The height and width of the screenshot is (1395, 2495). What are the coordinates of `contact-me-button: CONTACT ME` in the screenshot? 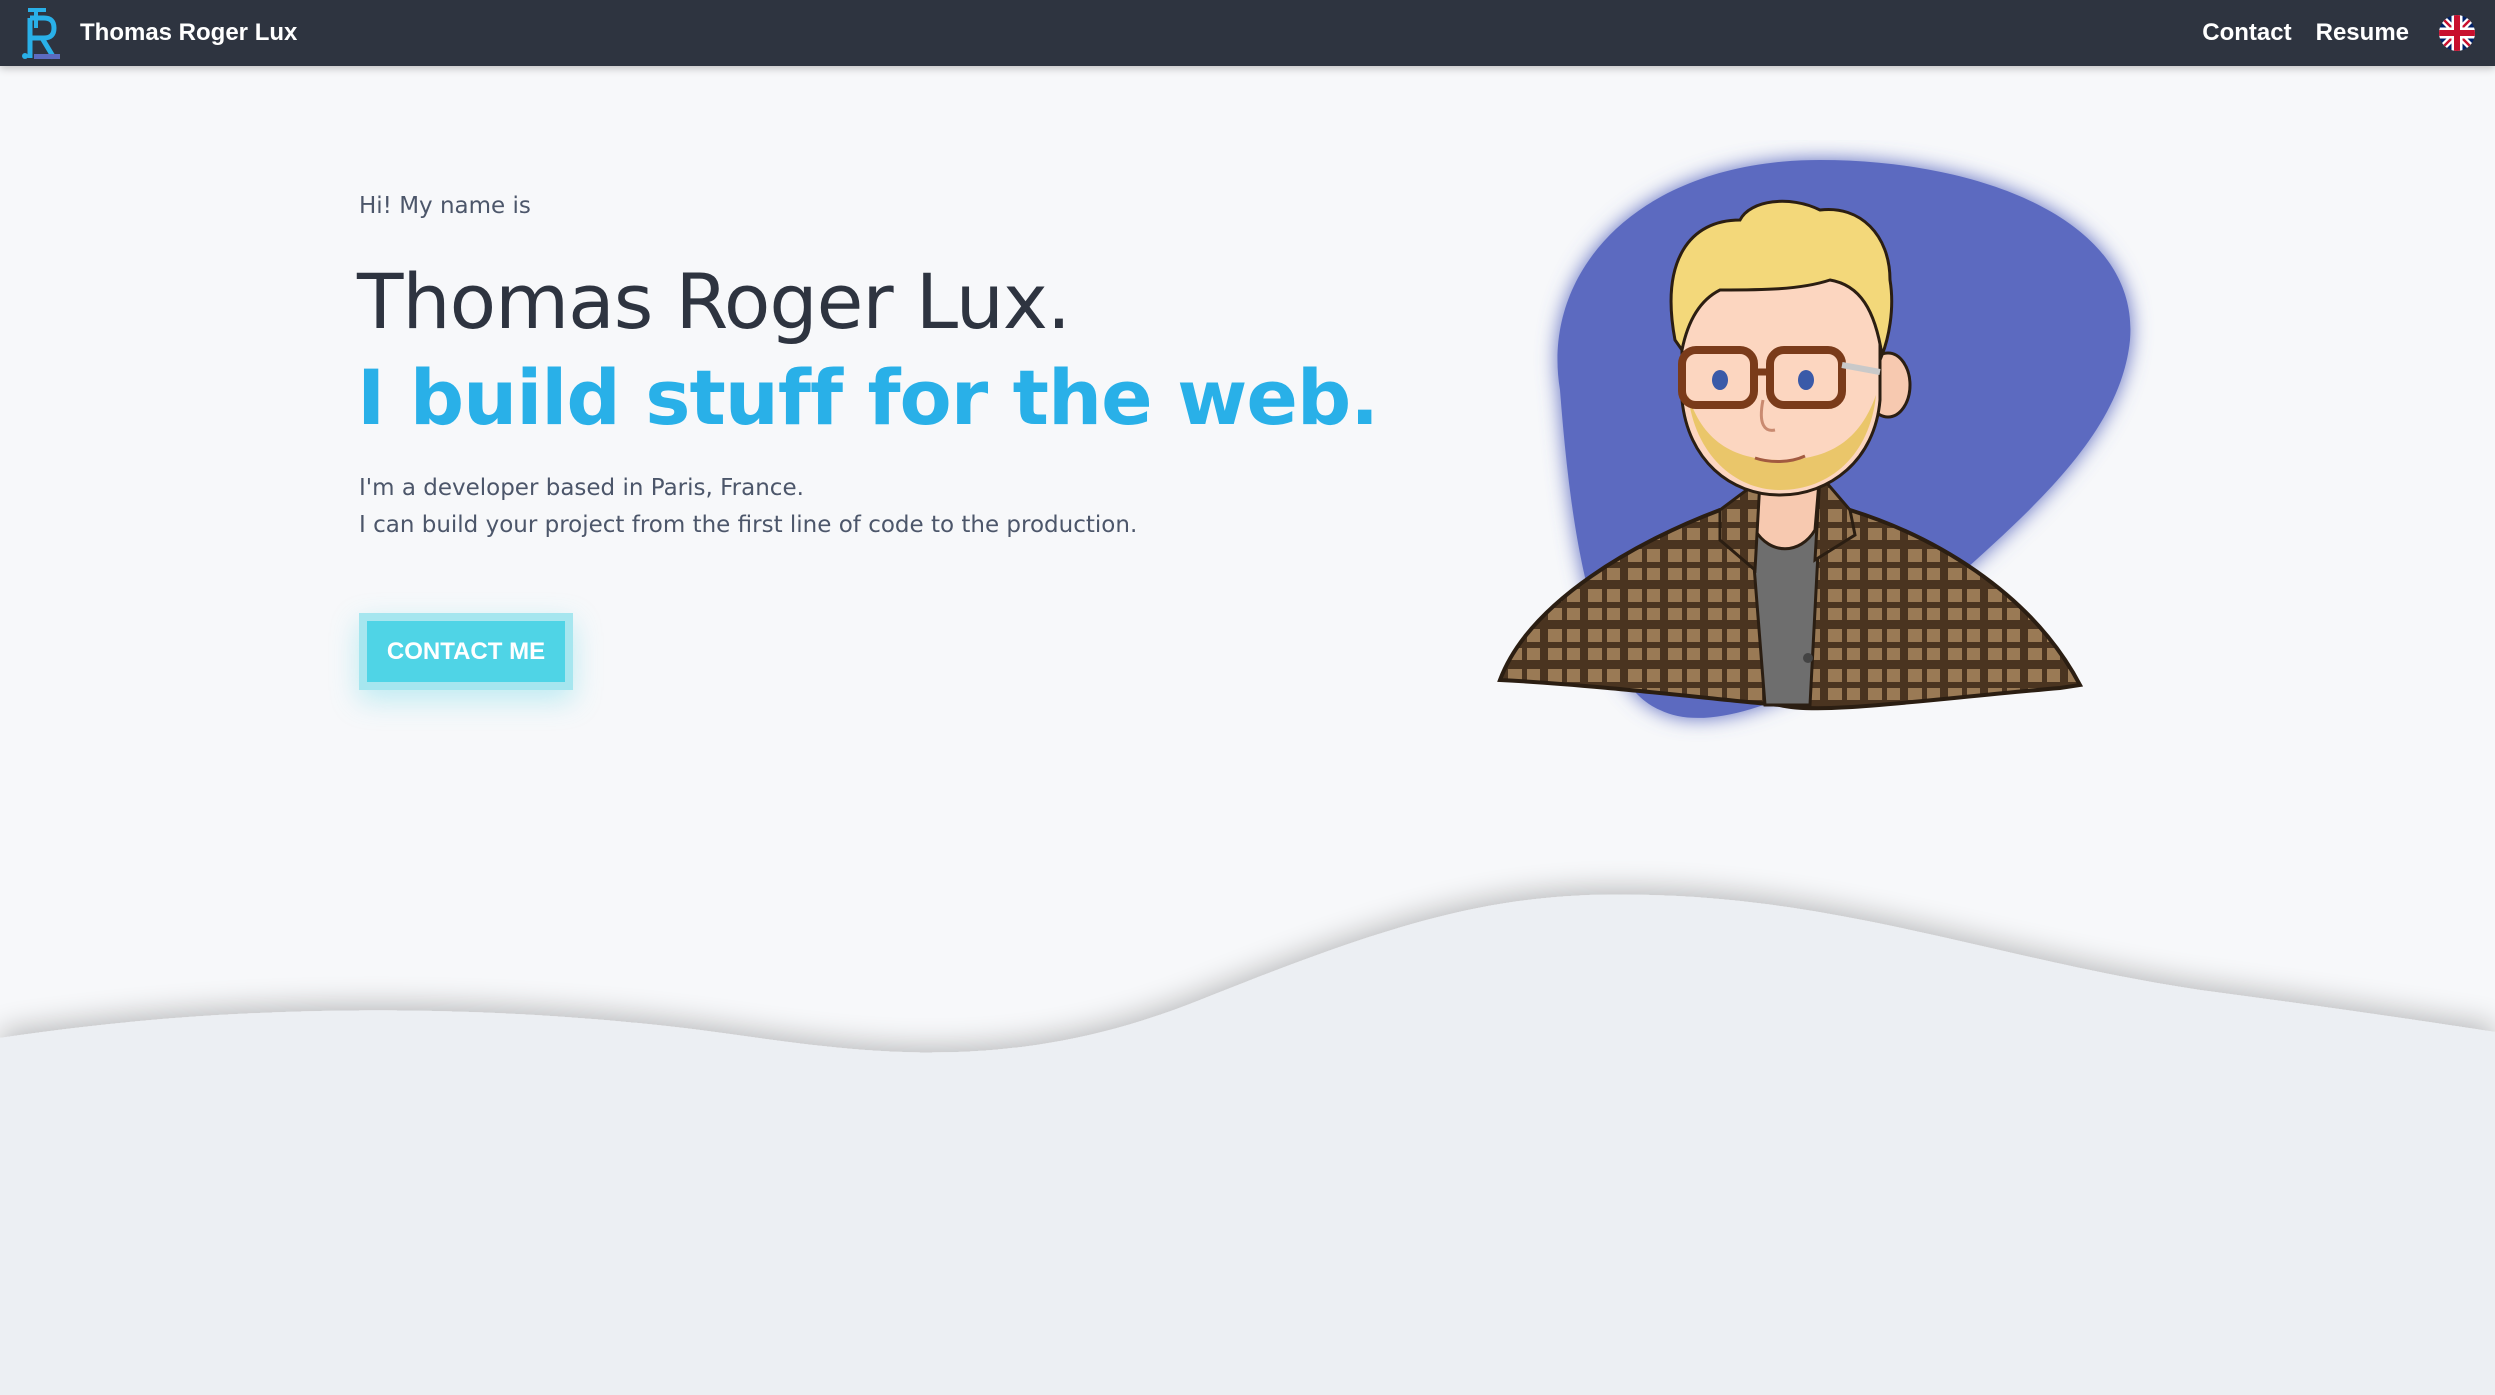 It's located at (466, 651).